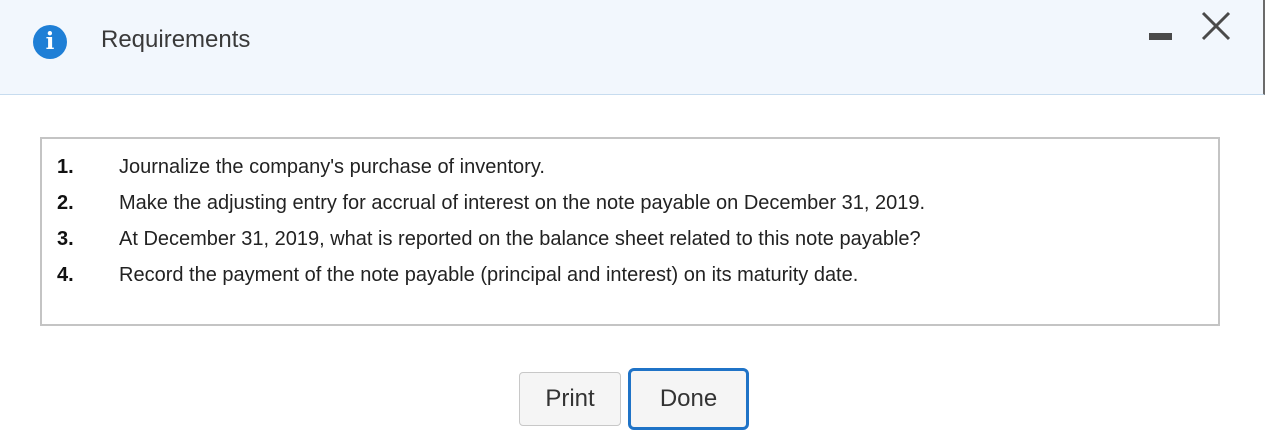 The image size is (1265, 441). Describe the element at coordinates (570, 399) in the screenshot. I see `print-button: Print` at that location.